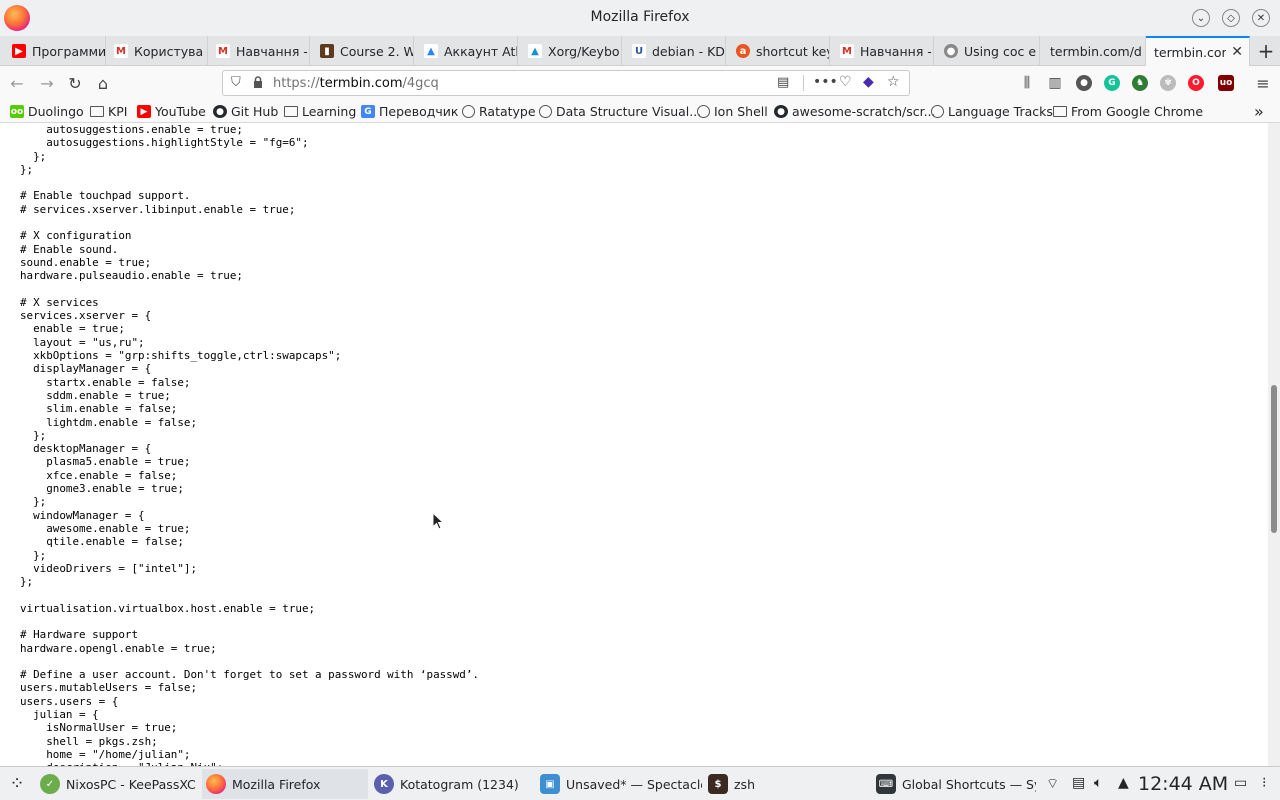 This screenshot has height=800, width=1280. Describe the element at coordinates (409, 111) in the screenshot. I see `bookmark: G Переводчик` at that location.